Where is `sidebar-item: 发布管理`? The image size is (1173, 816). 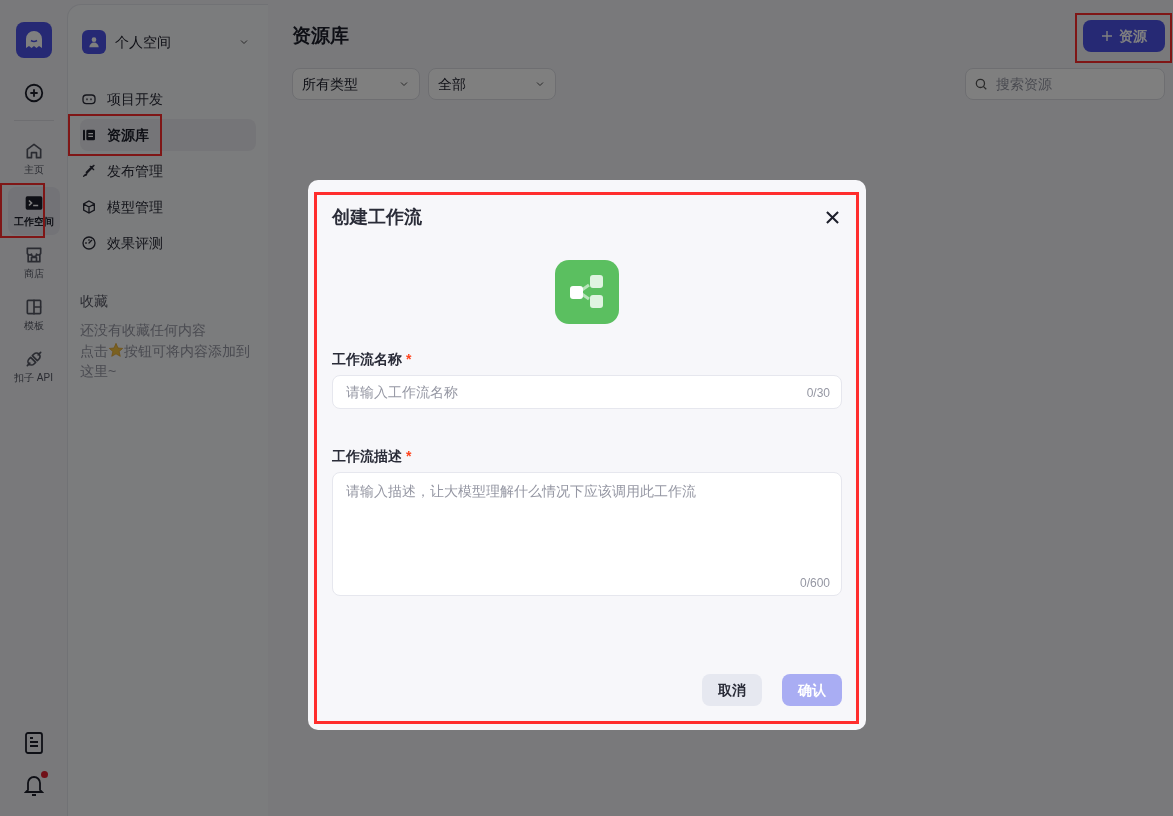 sidebar-item: 发布管理 is located at coordinates (168, 171).